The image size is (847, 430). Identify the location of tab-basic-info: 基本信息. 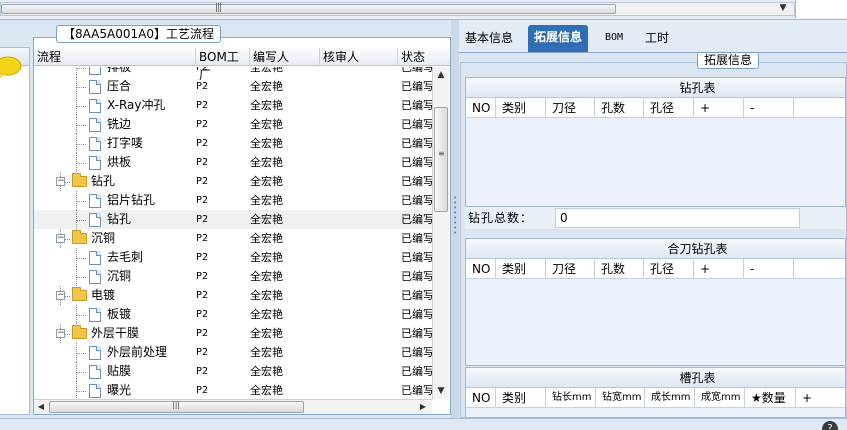
(489, 38).